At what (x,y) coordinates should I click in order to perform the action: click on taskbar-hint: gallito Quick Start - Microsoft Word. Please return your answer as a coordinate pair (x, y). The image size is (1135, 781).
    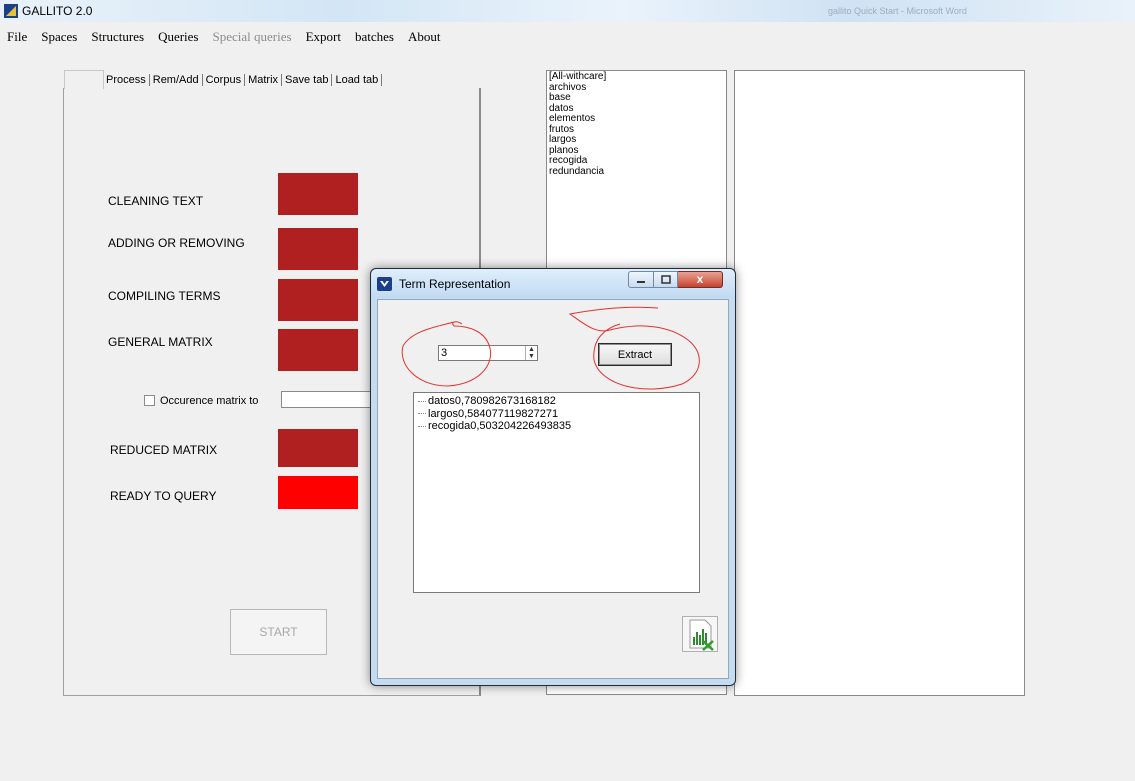
    Looking at the image, I should click on (897, 11).